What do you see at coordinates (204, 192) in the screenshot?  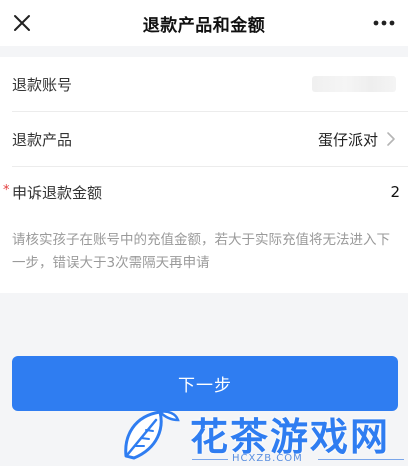 I see `amount-row: * 申诉退款金额 2` at bounding box center [204, 192].